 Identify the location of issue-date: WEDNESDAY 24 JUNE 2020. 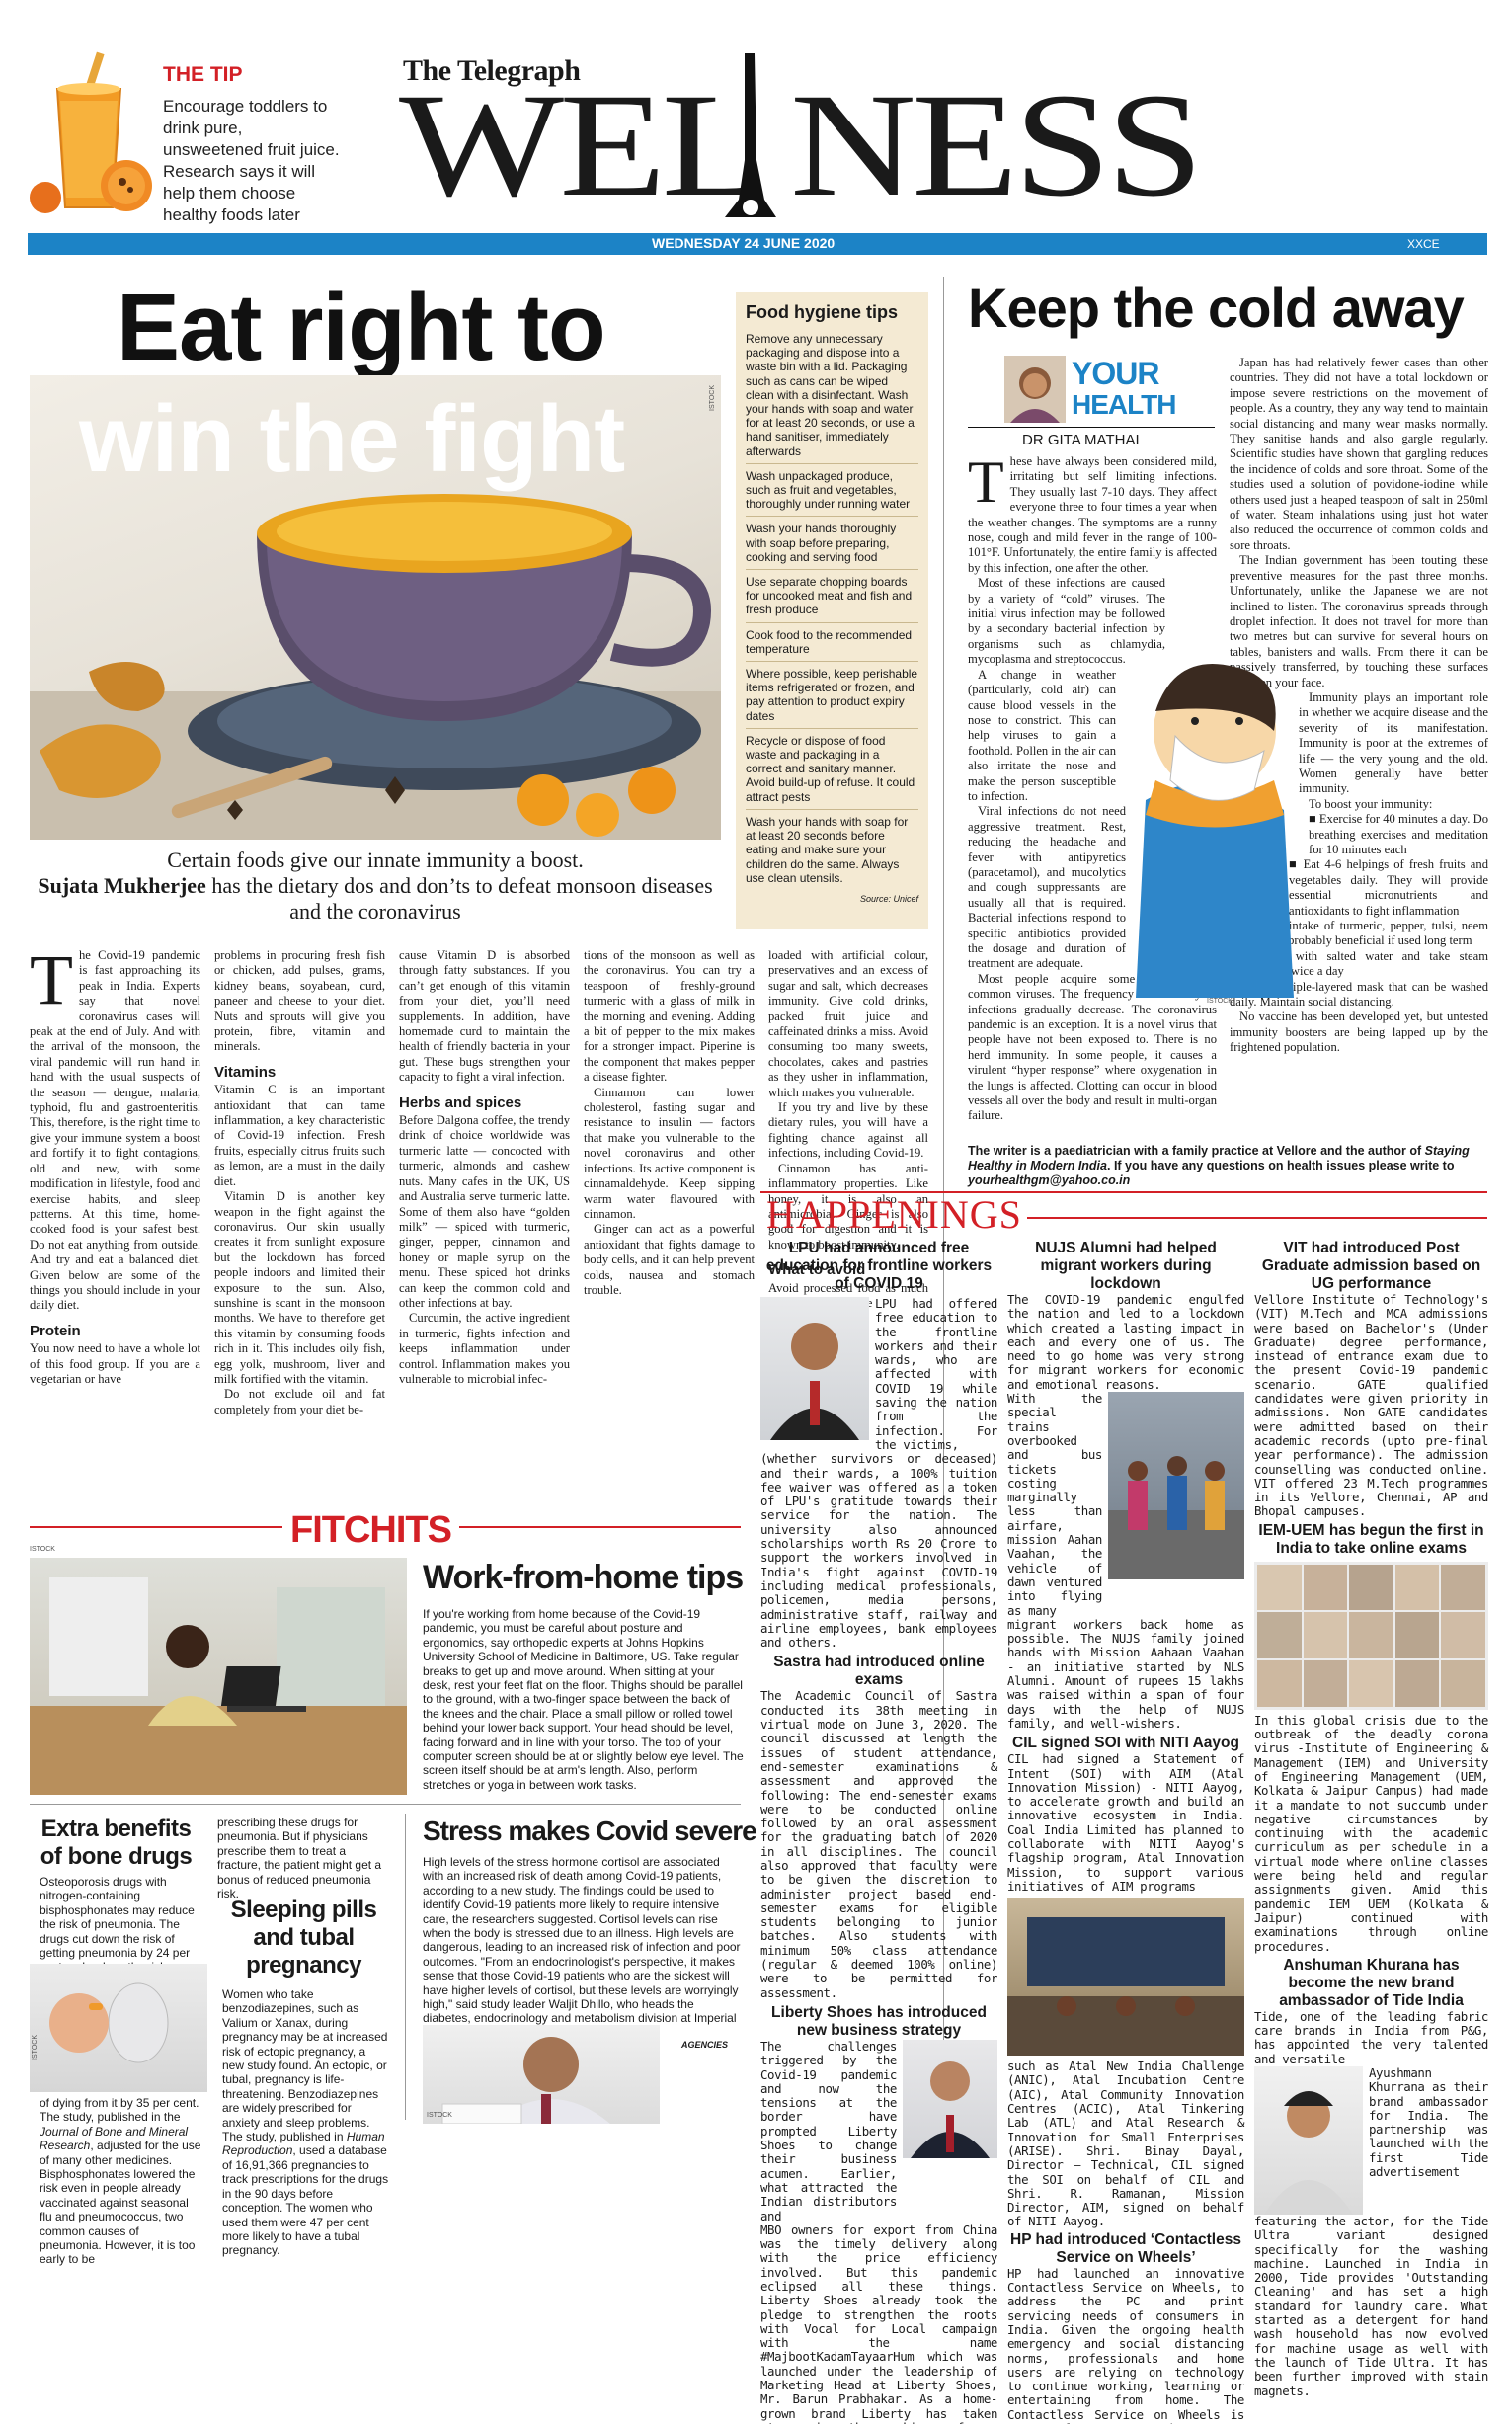
(744, 243).